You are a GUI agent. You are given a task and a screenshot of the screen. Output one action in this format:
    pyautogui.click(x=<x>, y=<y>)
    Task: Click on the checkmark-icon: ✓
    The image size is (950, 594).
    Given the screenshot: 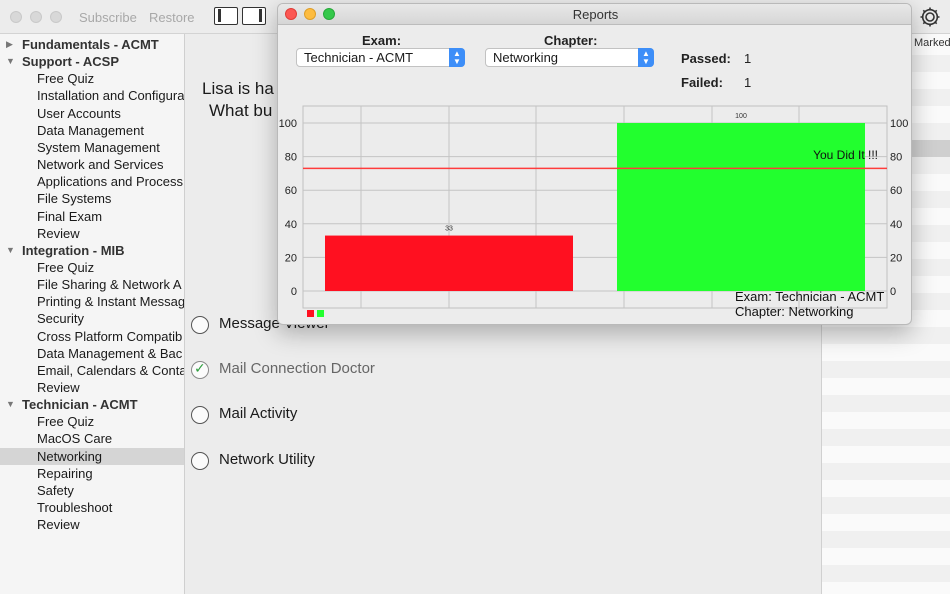 What is the action you would take?
    pyautogui.click(x=200, y=368)
    